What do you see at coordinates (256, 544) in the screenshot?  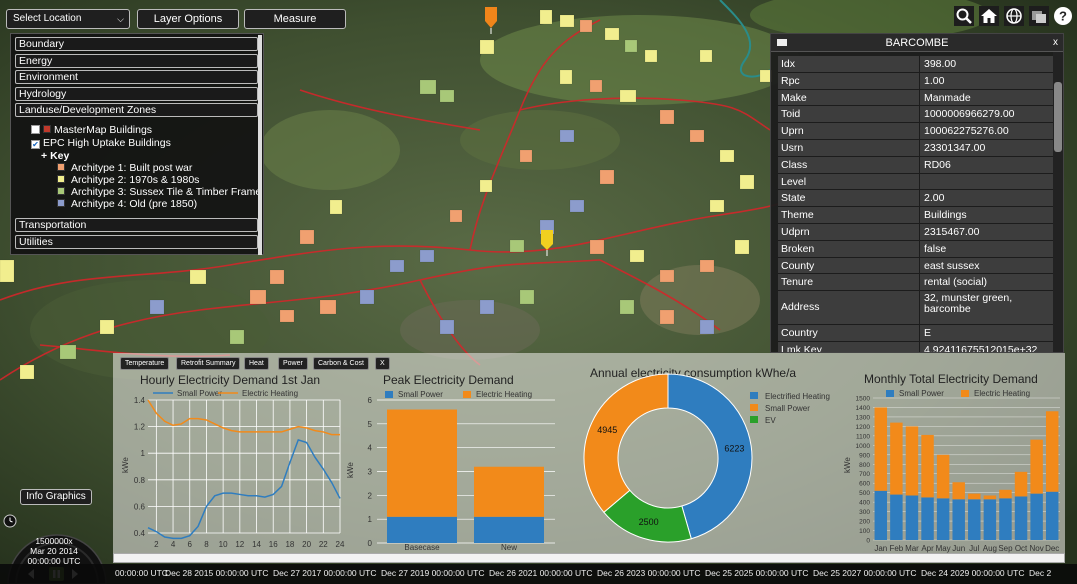 I see `tick-label: 14` at bounding box center [256, 544].